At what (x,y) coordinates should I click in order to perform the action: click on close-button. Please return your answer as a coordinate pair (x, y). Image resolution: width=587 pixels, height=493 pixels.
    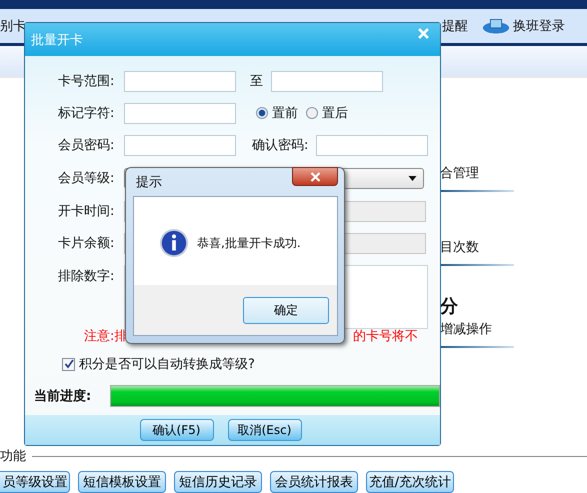
    Looking at the image, I should click on (315, 176).